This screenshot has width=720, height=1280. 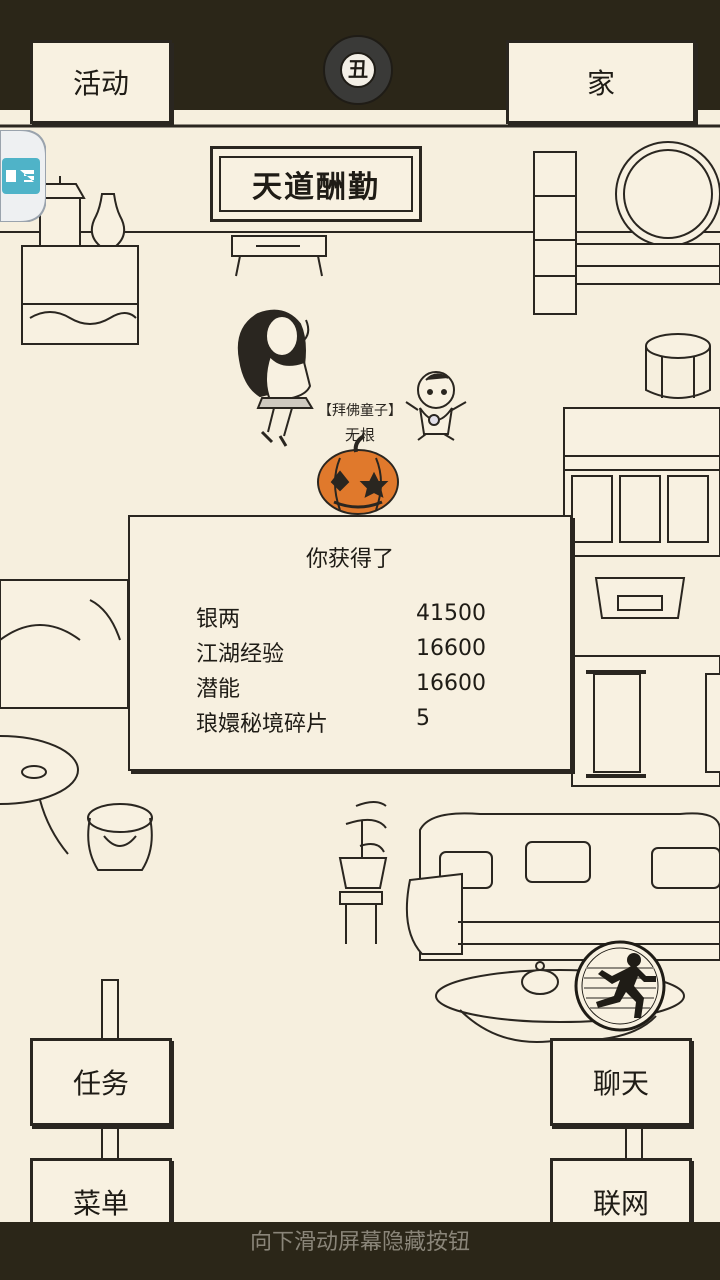 I want to click on reward-value: 41500, so click(x=451, y=613).